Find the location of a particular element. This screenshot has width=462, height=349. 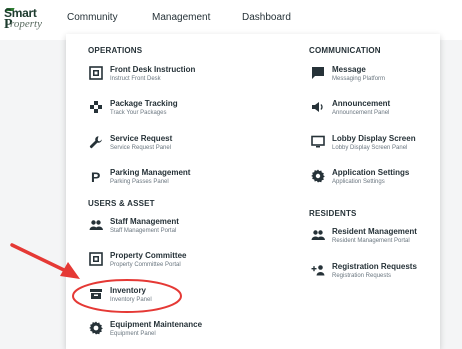

menu-item-title: Resident Management is located at coordinates (374, 231).